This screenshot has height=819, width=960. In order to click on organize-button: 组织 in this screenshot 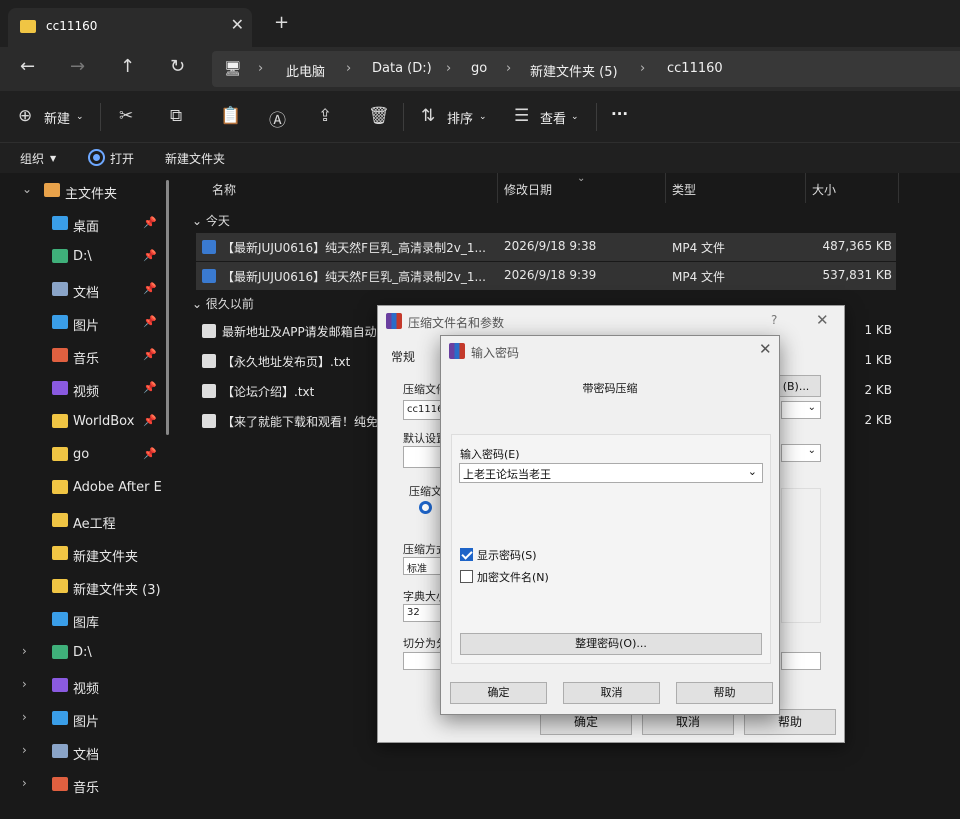, I will do `click(32, 158)`.